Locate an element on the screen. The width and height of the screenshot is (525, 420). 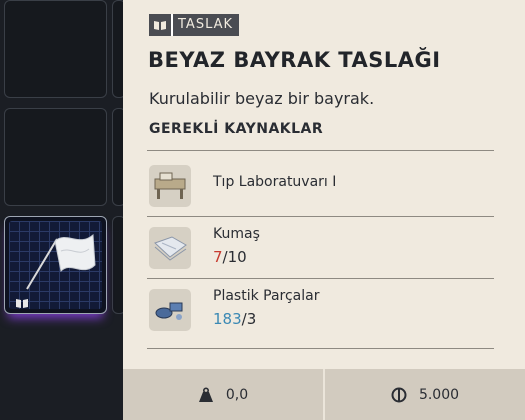
requirement-count: 183/3 is located at coordinates (234, 319).